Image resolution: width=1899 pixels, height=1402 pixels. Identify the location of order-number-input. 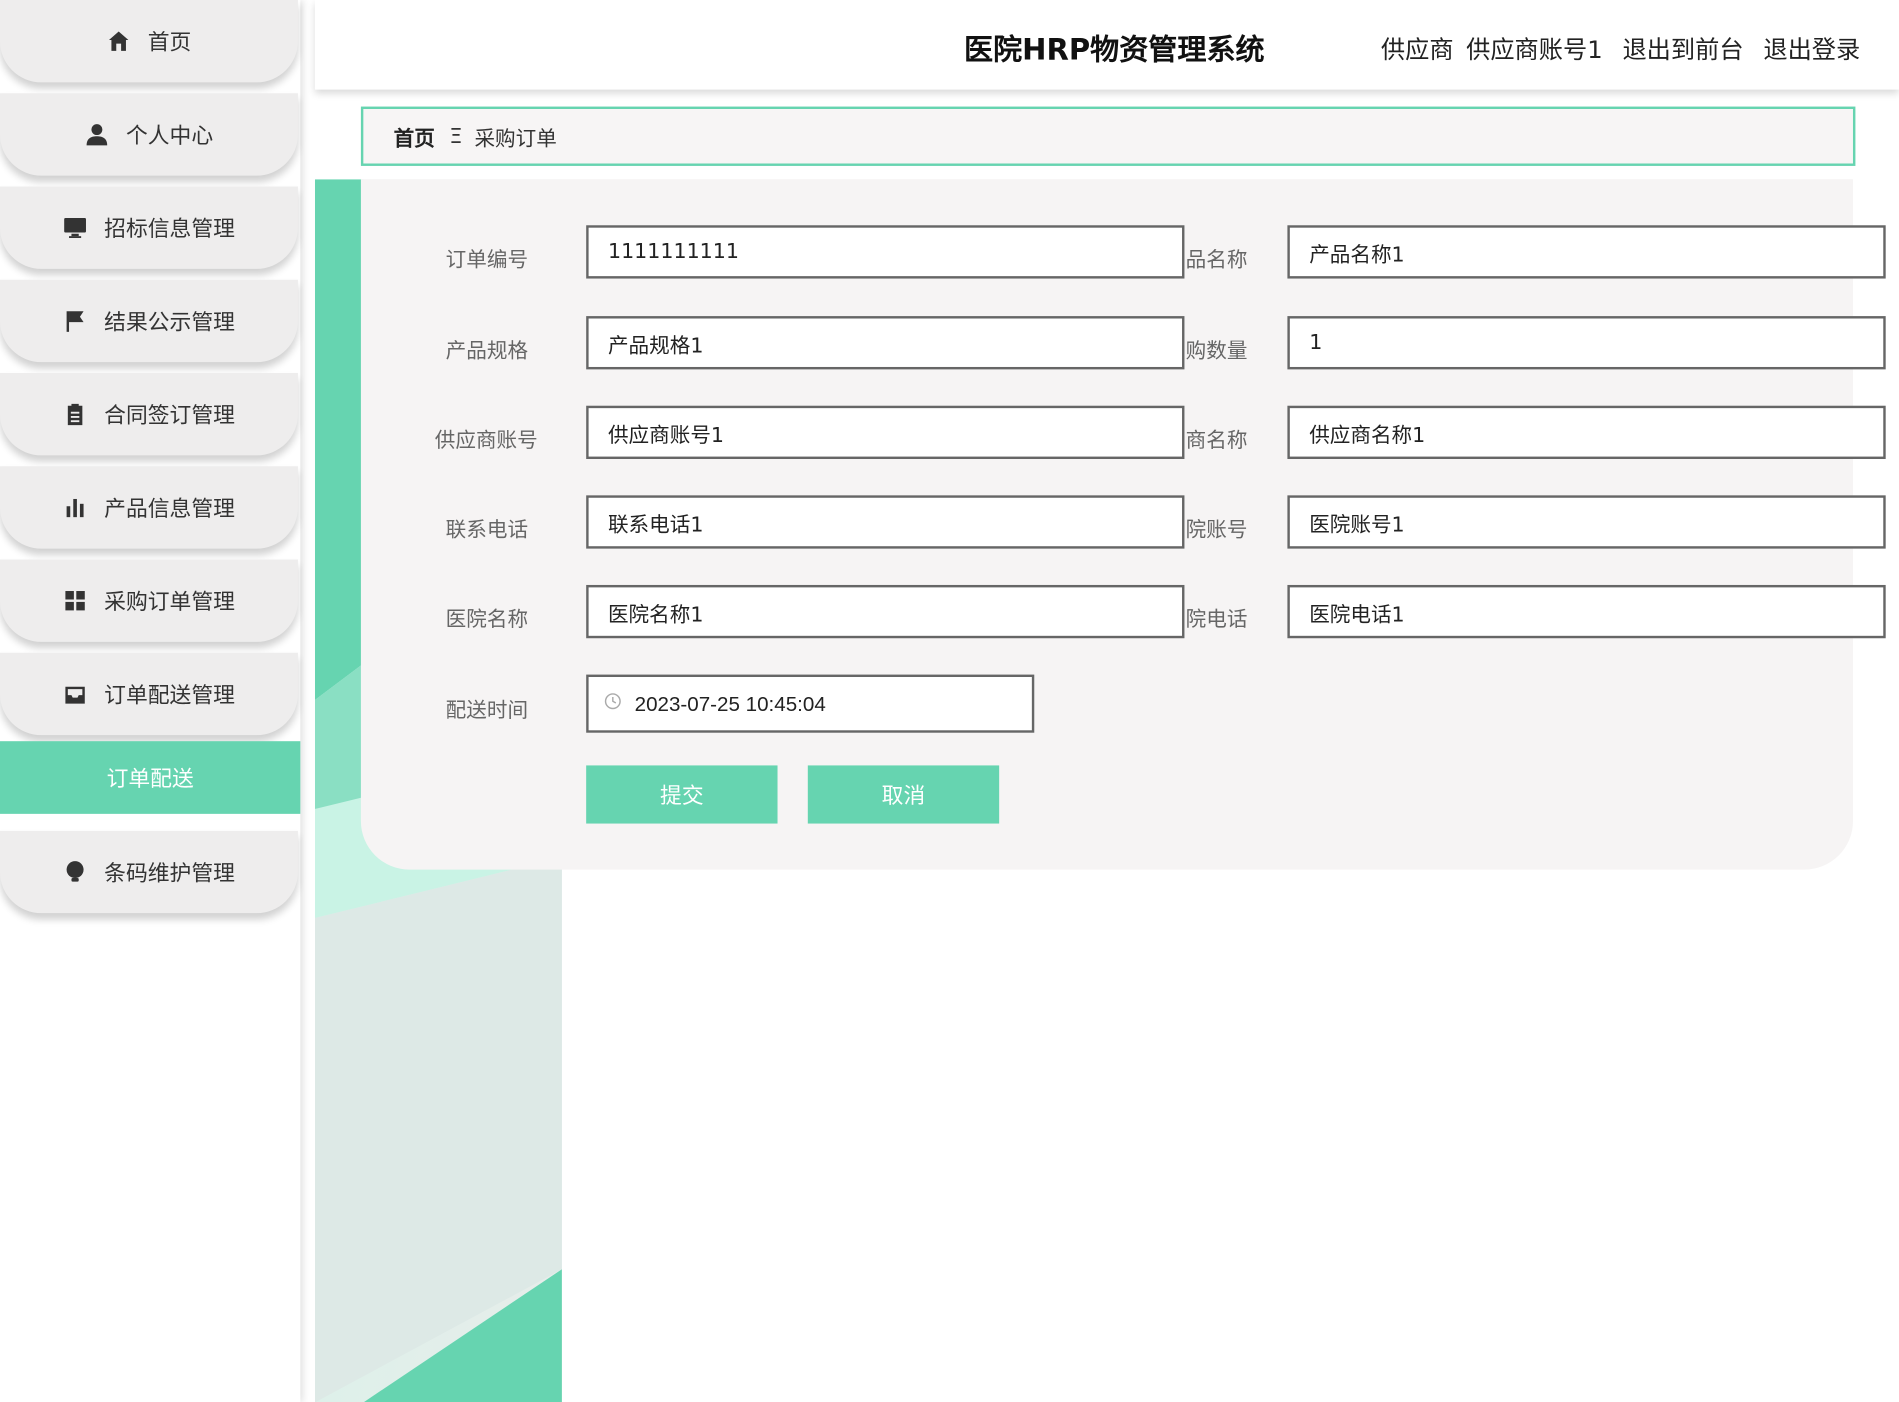
(885, 252).